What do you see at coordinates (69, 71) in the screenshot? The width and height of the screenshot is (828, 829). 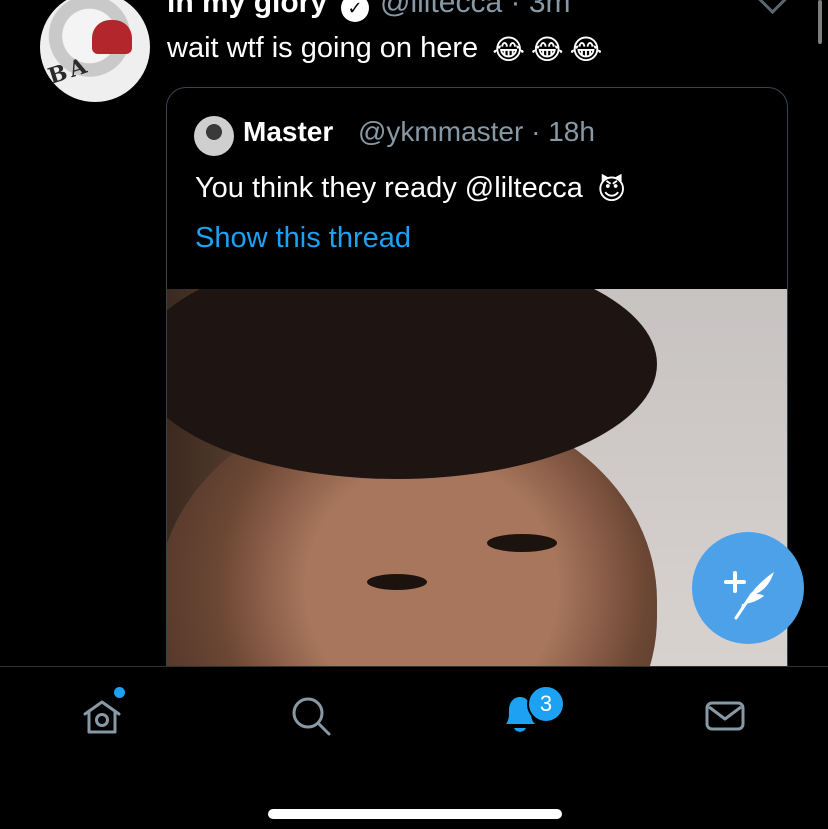 I see `avatar-shirt-letters: BA` at bounding box center [69, 71].